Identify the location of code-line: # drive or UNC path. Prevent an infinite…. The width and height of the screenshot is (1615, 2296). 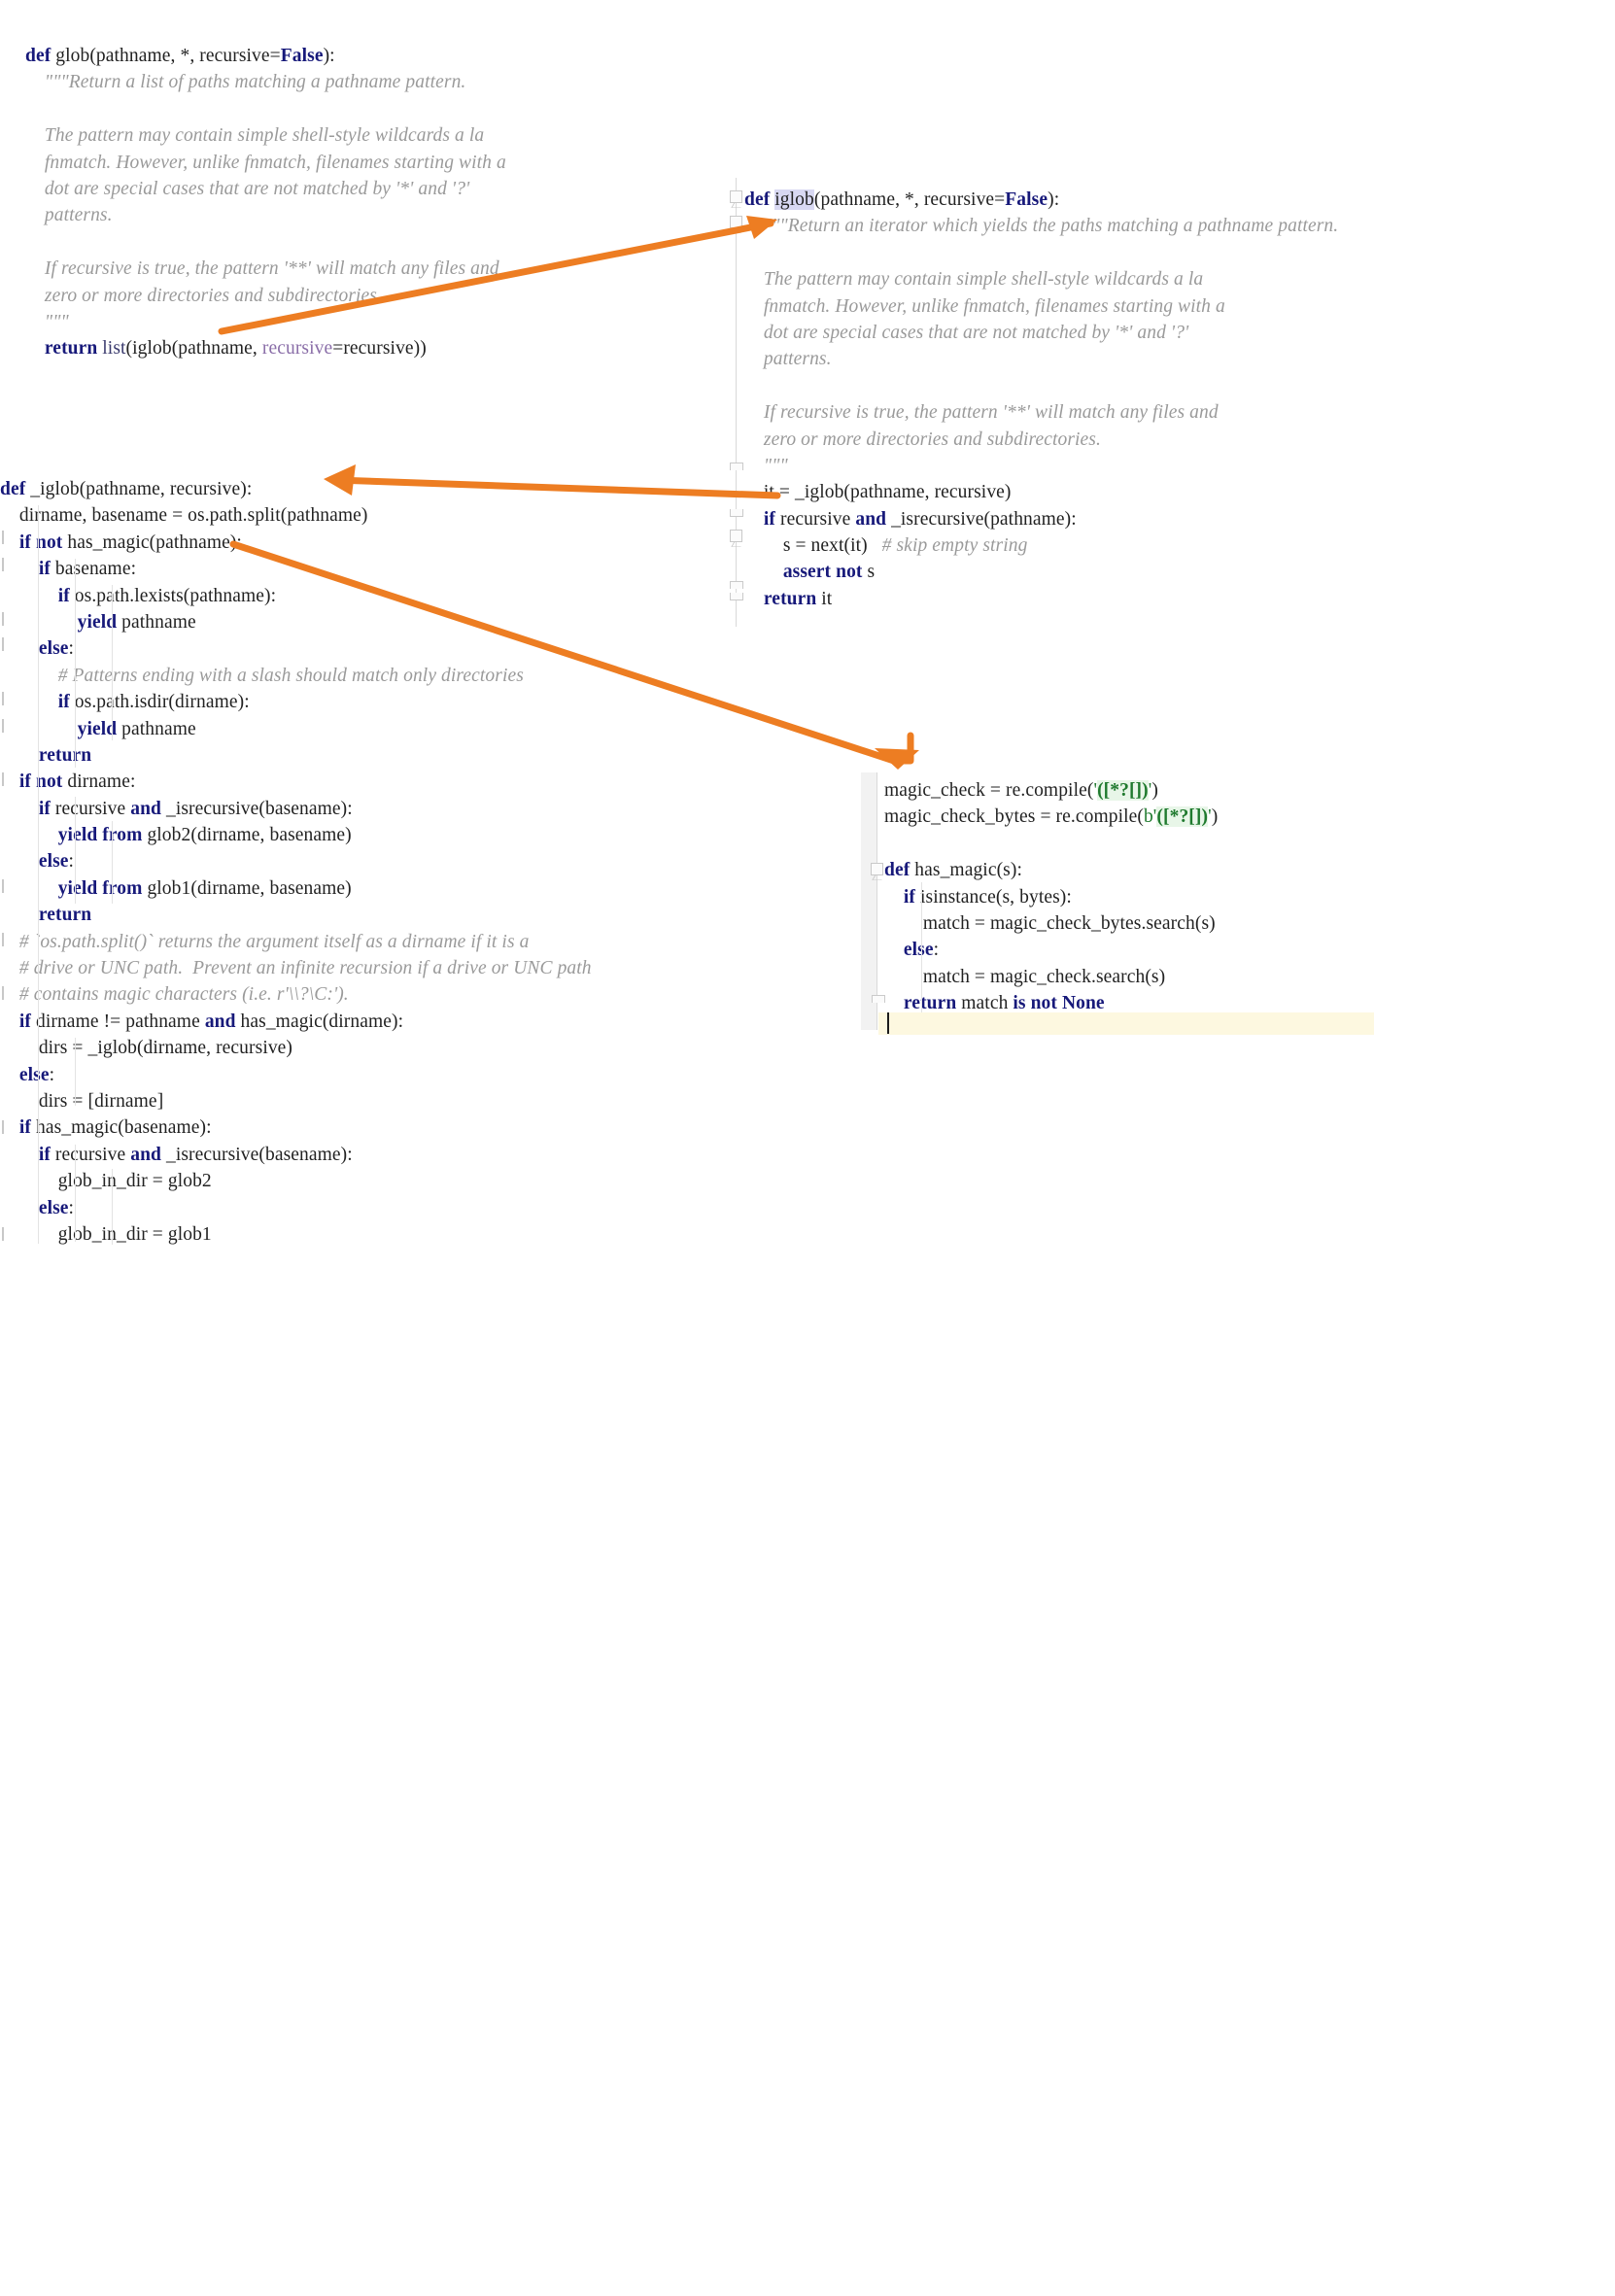
(296, 968).